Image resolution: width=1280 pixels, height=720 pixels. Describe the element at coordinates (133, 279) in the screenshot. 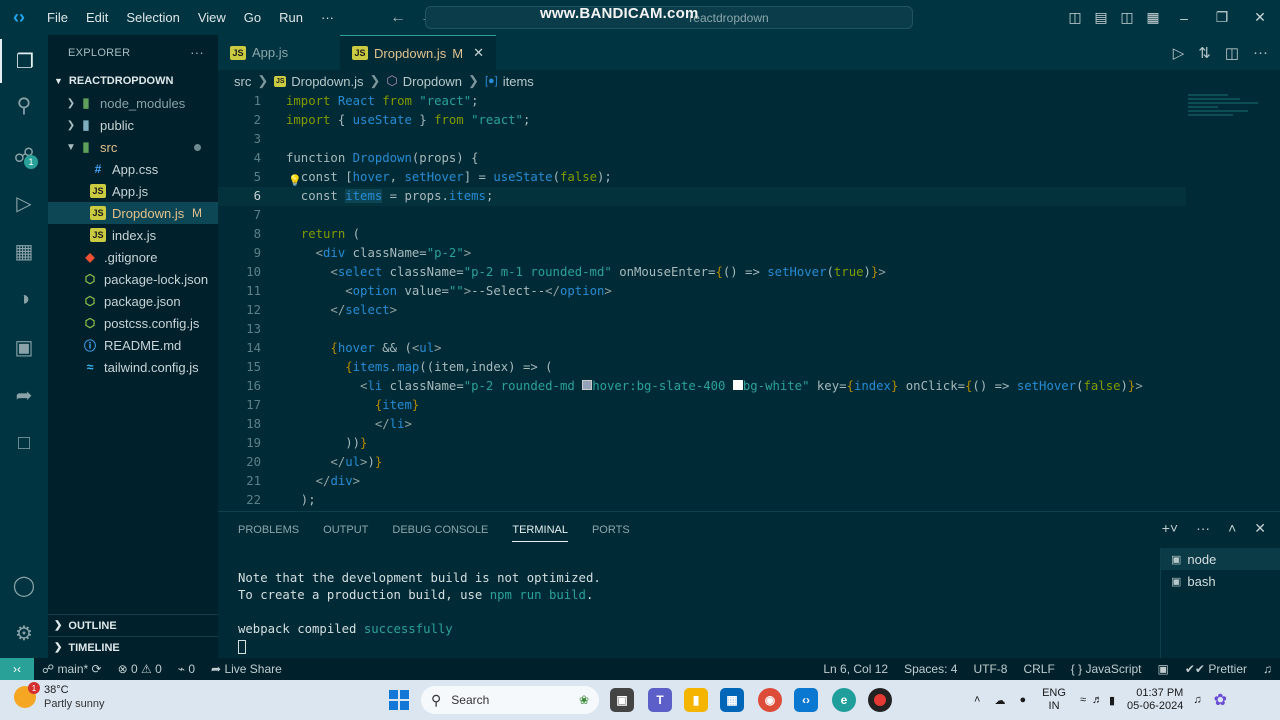

I see `tree-item-package-lock: ⬡ package-lock.json` at that location.